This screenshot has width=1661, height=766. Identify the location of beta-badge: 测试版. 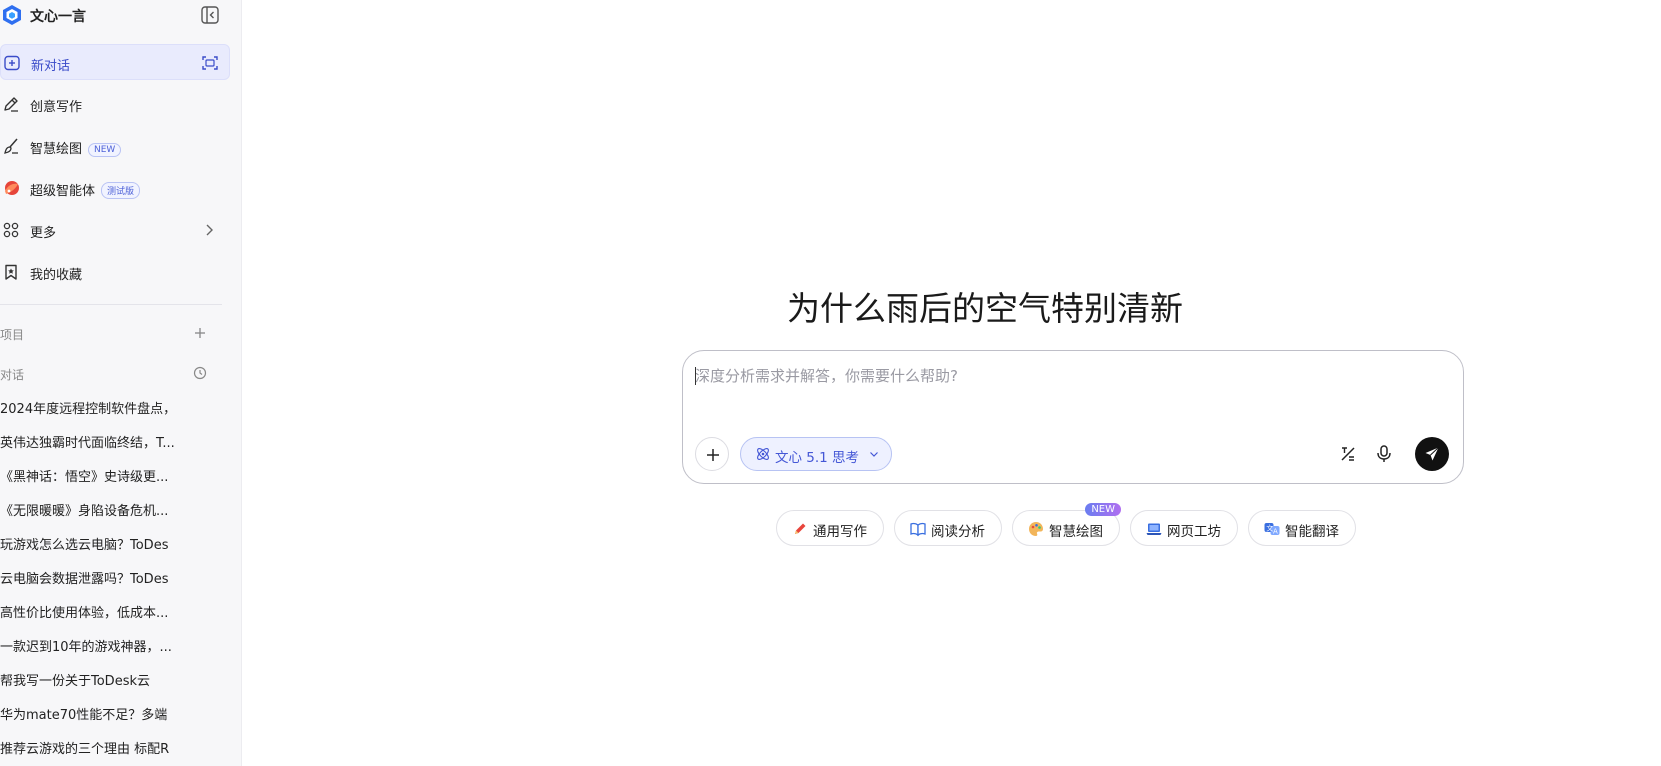
(121, 190).